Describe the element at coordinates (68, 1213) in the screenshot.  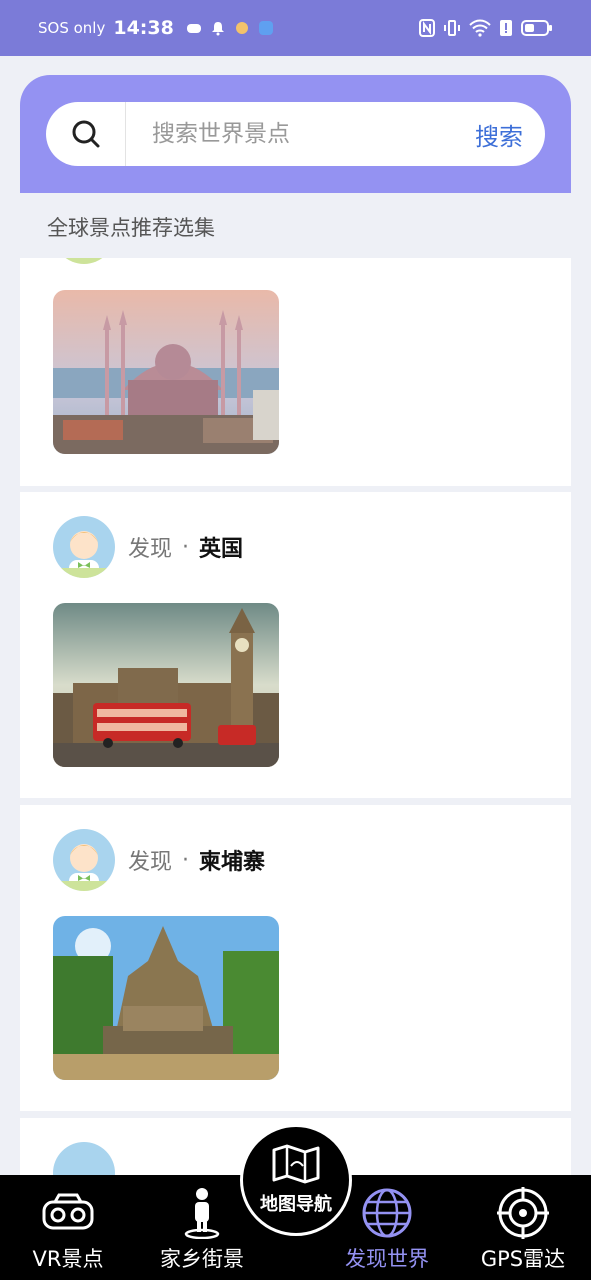
I see `vr-headset-icon` at that location.